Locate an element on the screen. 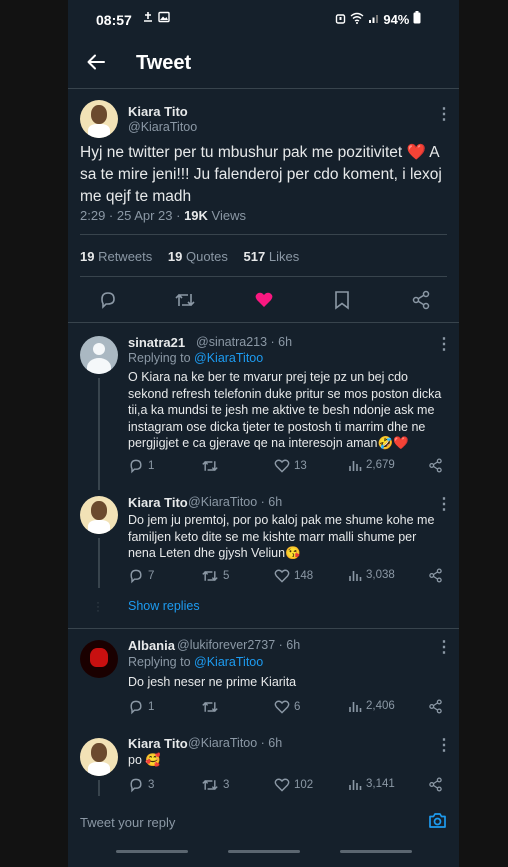 This screenshot has width=508, height=867. thread-line is located at coordinates (99, 563).